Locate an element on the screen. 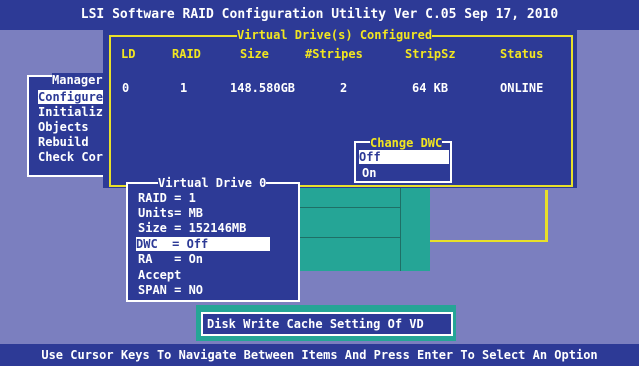  vd-item-dwc: DWC = Off is located at coordinates (203, 244).